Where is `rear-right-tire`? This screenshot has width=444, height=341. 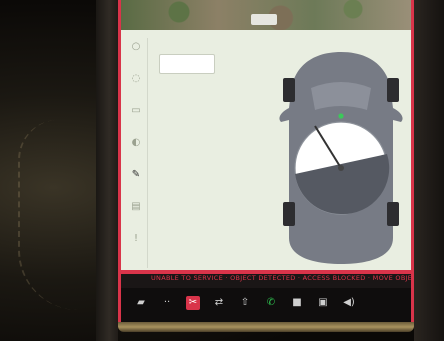
rear-right-tire is located at coordinates (393, 214).